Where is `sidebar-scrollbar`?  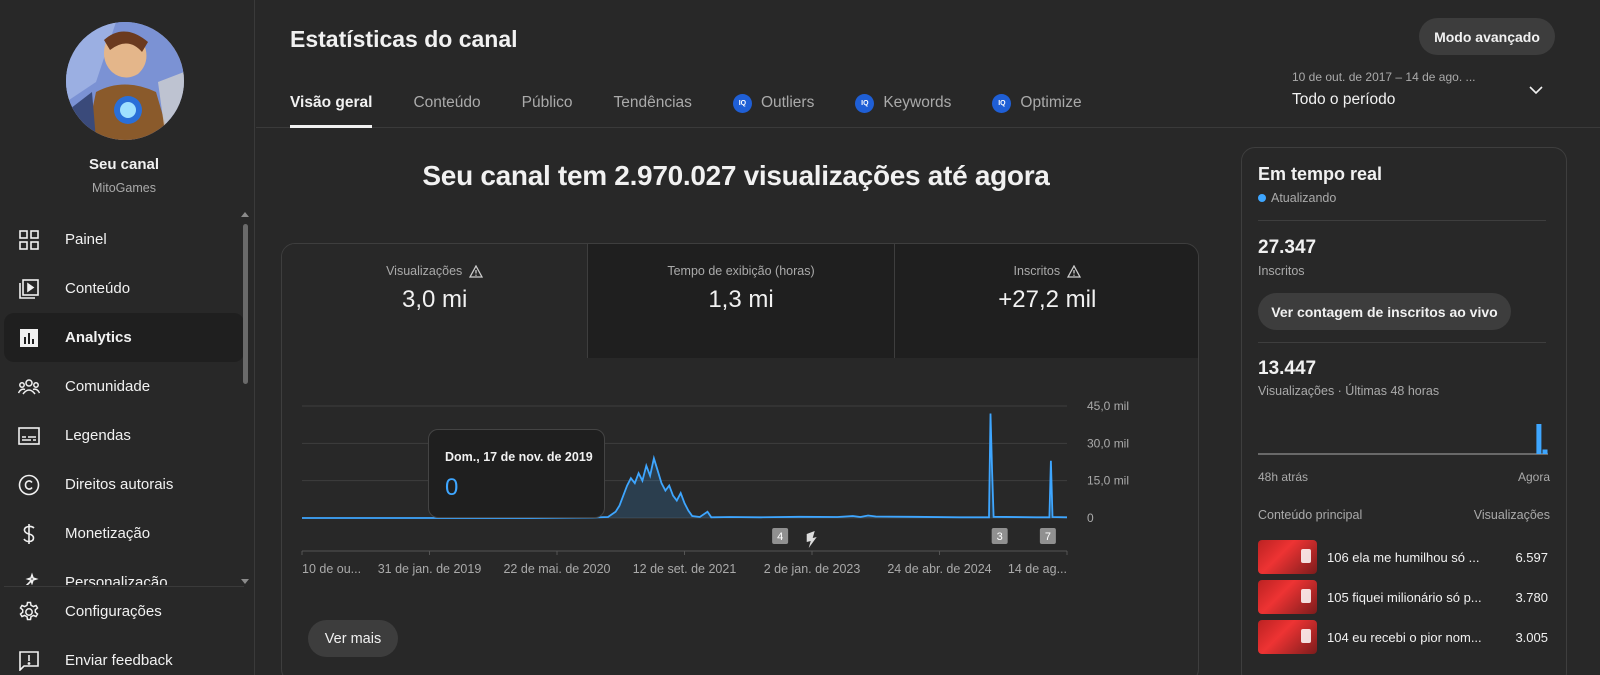
sidebar-scrollbar is located at coordinates (245, 398).